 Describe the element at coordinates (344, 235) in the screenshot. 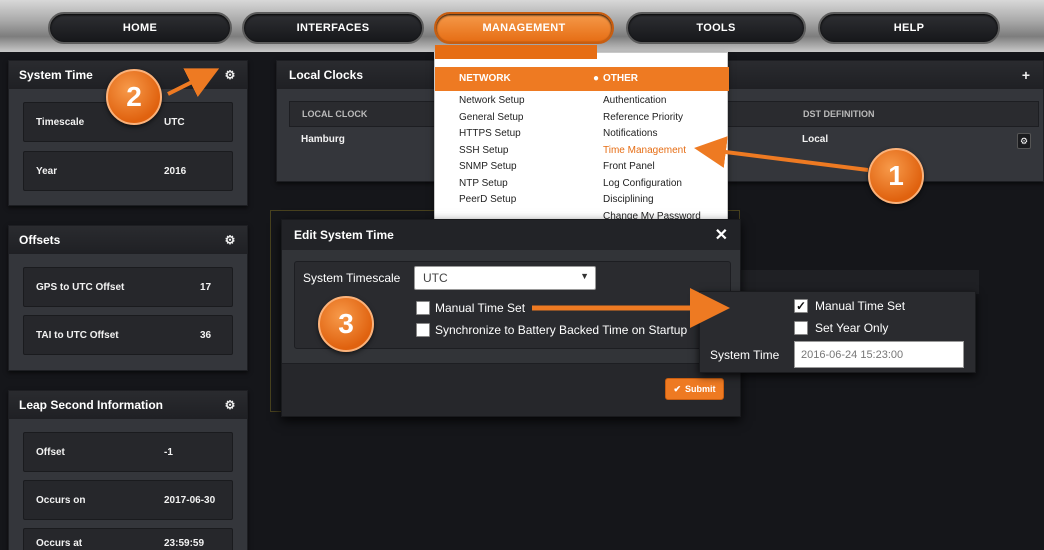

I see `modal-title: Edit System Time` at that location.